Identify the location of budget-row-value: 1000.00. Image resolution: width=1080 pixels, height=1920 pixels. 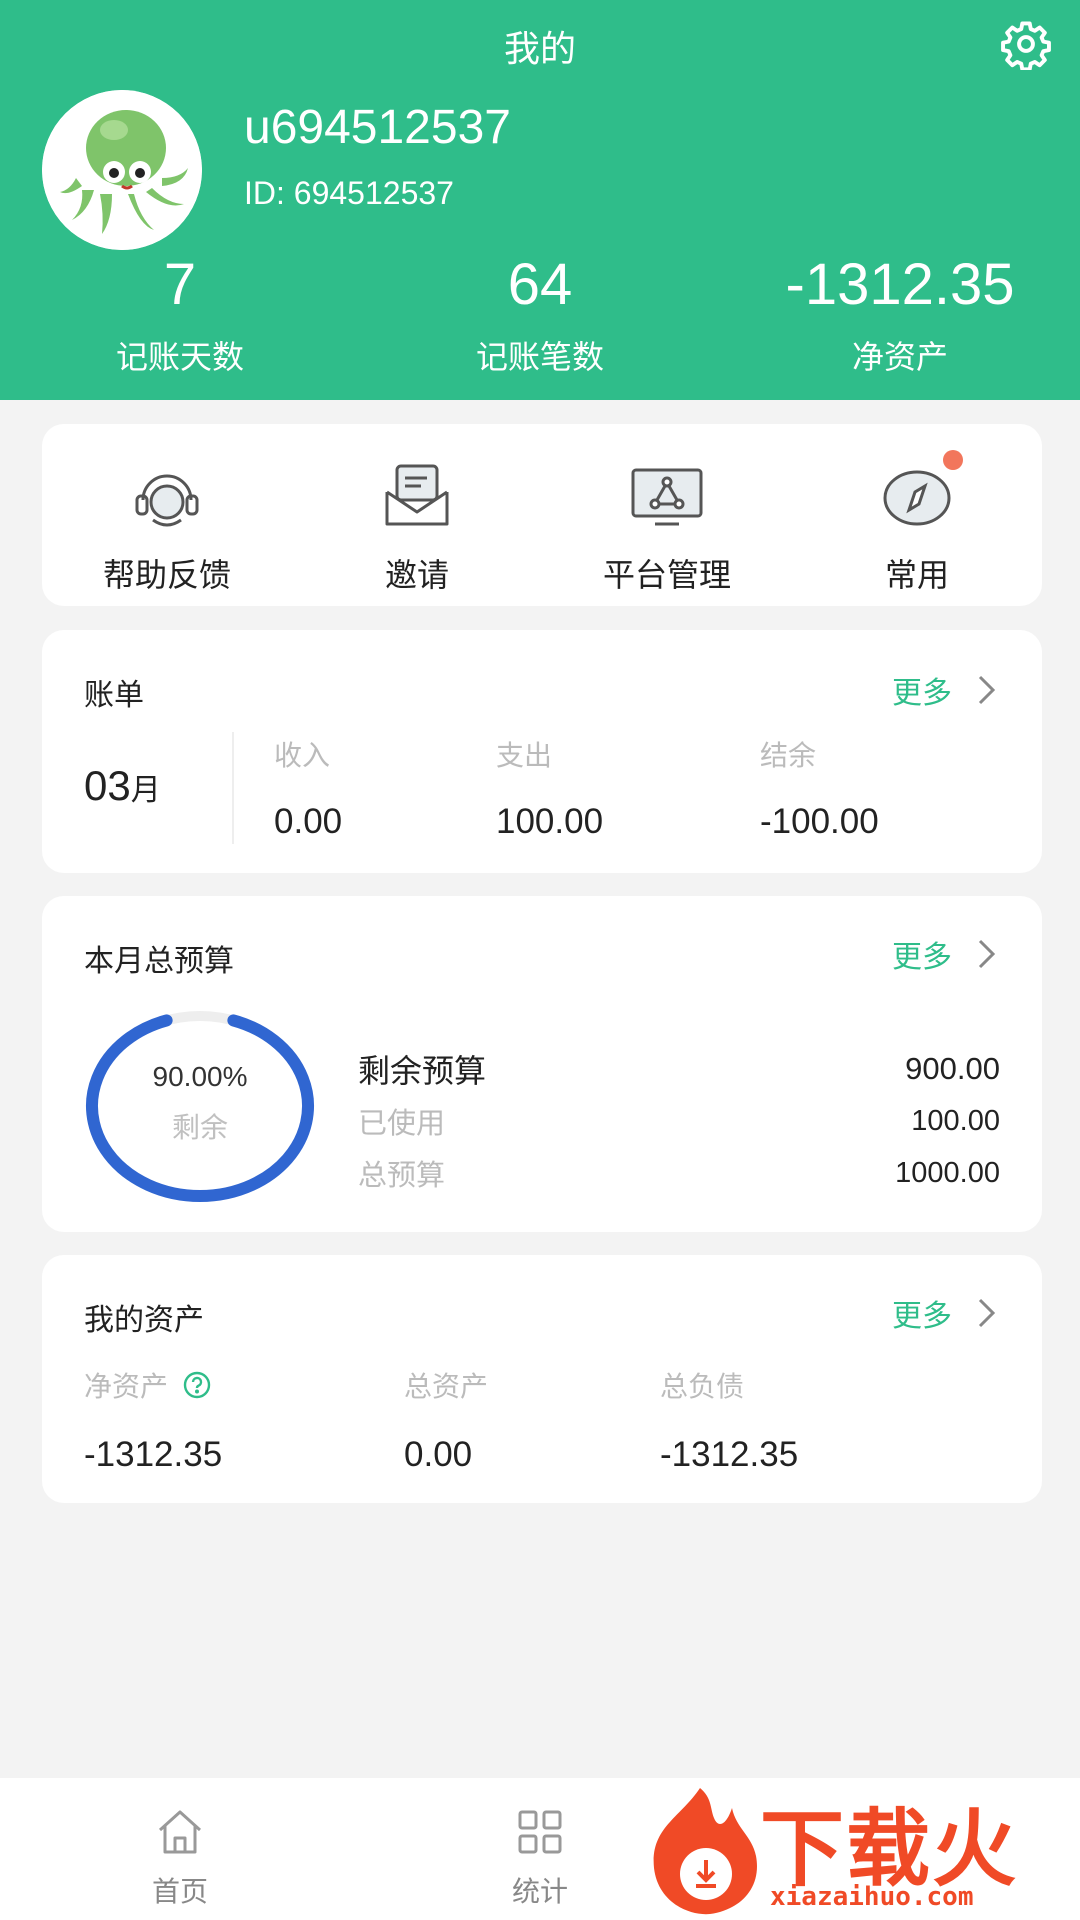
(947, 1172).